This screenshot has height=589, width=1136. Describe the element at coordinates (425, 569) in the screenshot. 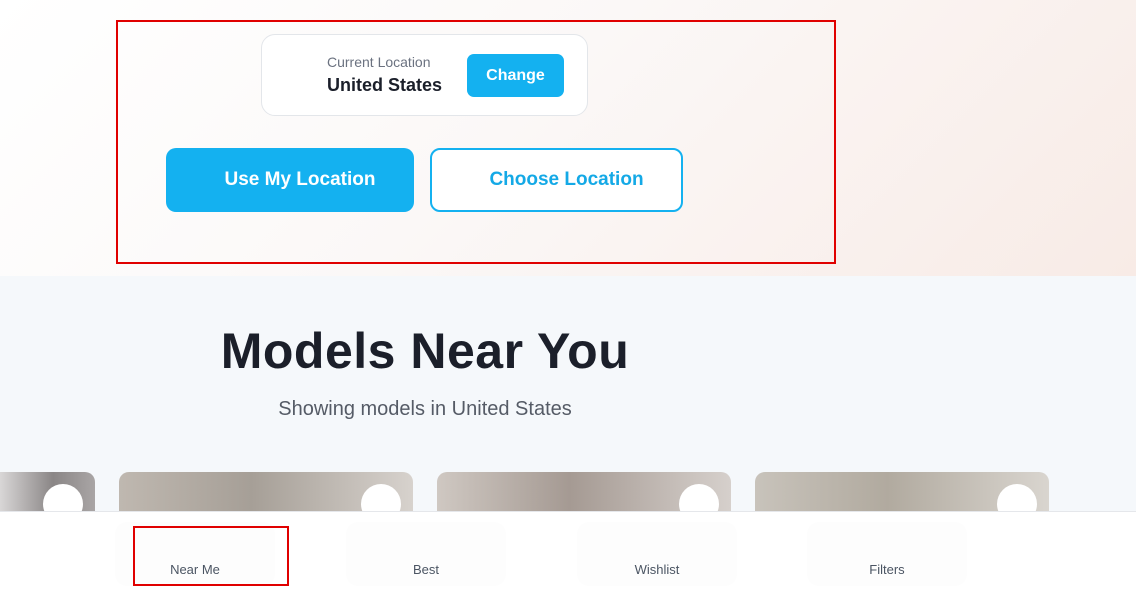

I see `nav-item-label: Best` at that location.